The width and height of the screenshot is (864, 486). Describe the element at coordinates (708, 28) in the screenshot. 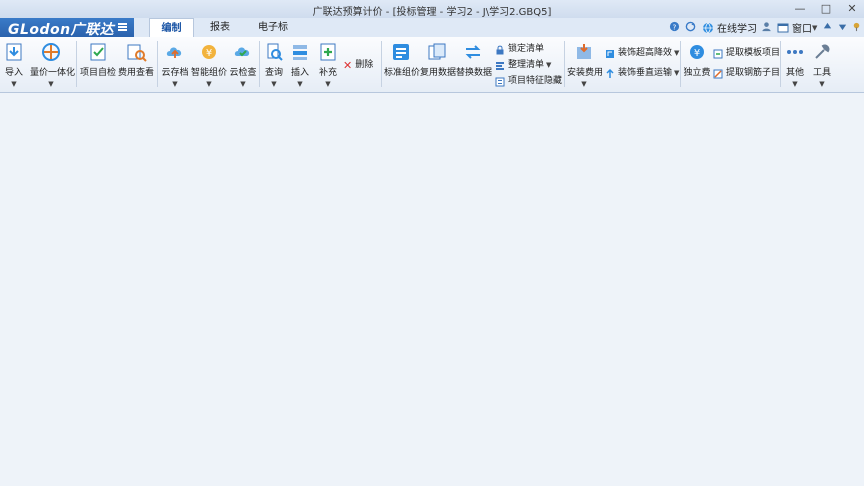

I see `globe-icon` at that location.